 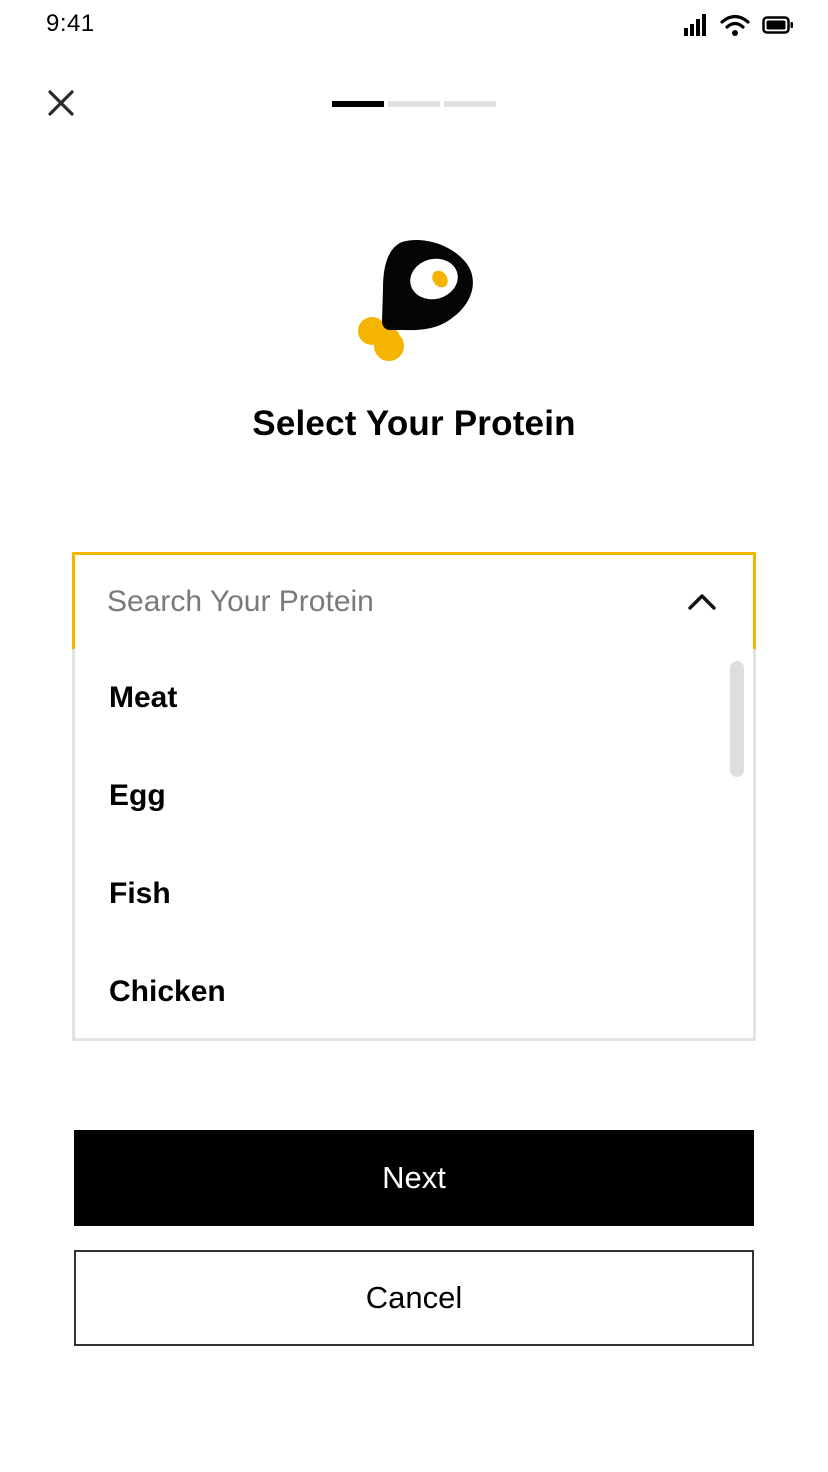 I want to click on next-button: Next, so click(x=414, y=1178).